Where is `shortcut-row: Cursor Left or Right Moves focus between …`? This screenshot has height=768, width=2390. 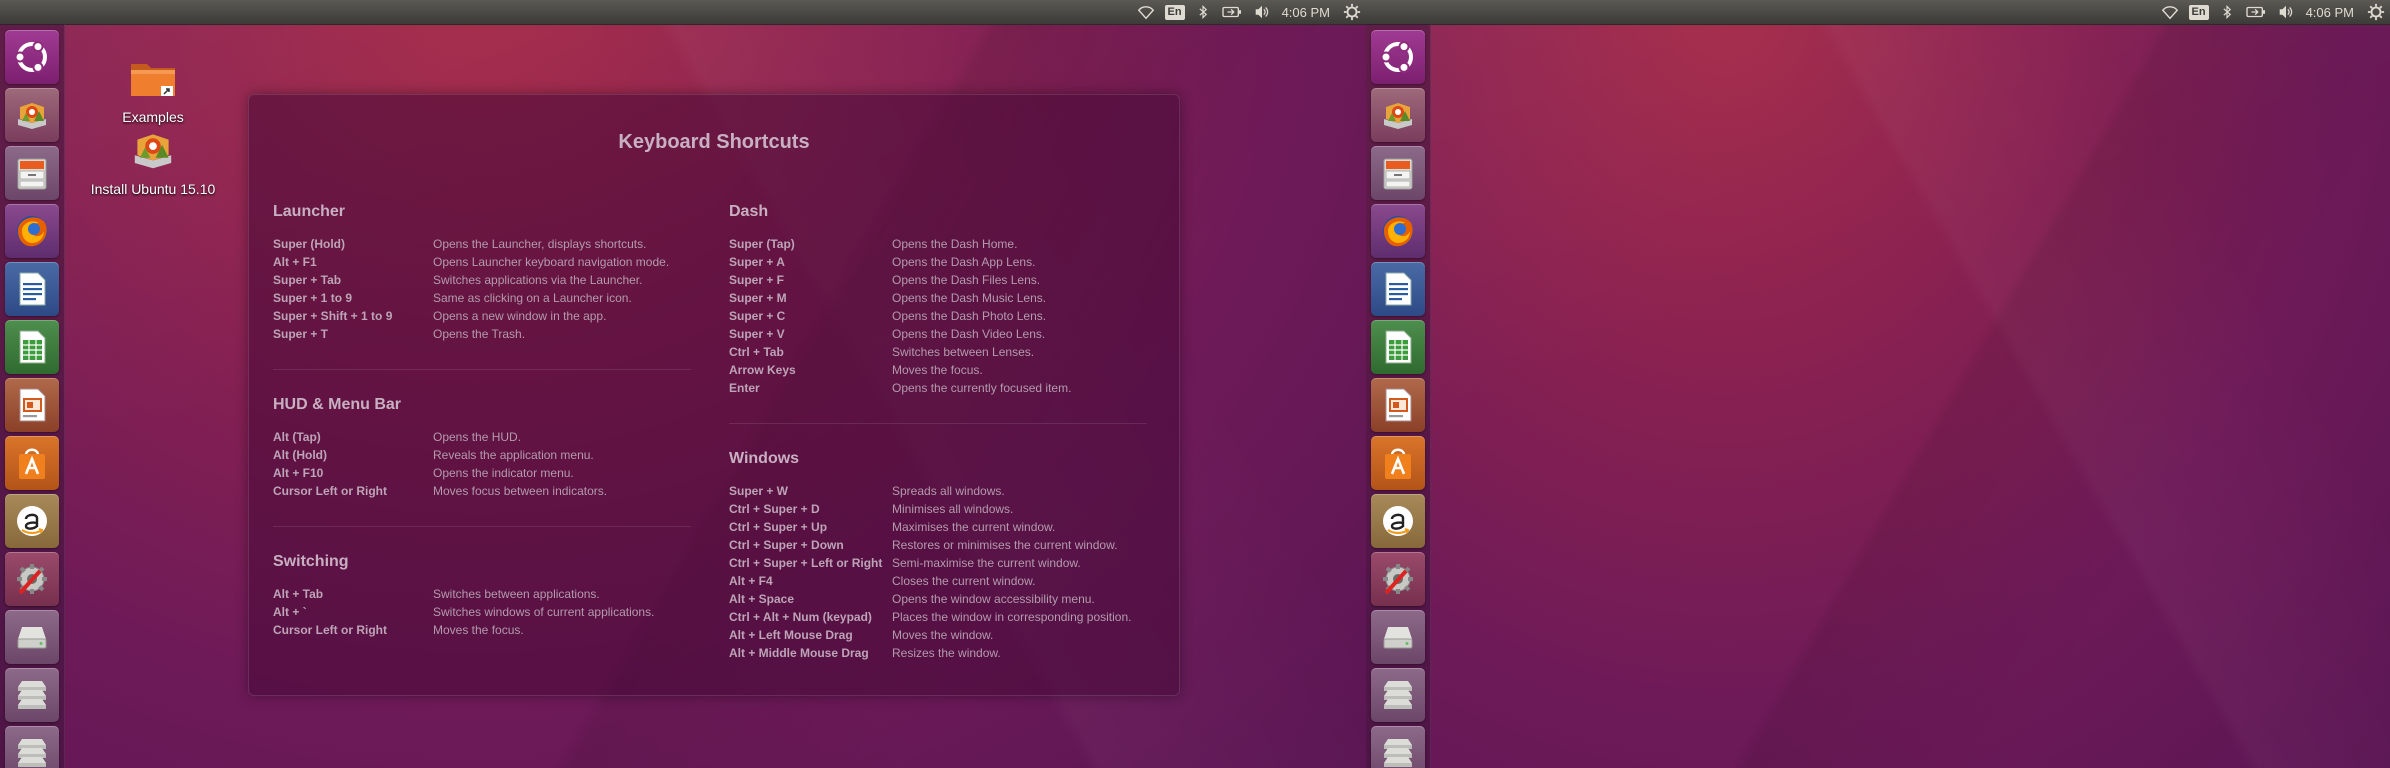 shortcut-row: Cursor Left or Right Moves focus between … is located at coordinates (493, 491).